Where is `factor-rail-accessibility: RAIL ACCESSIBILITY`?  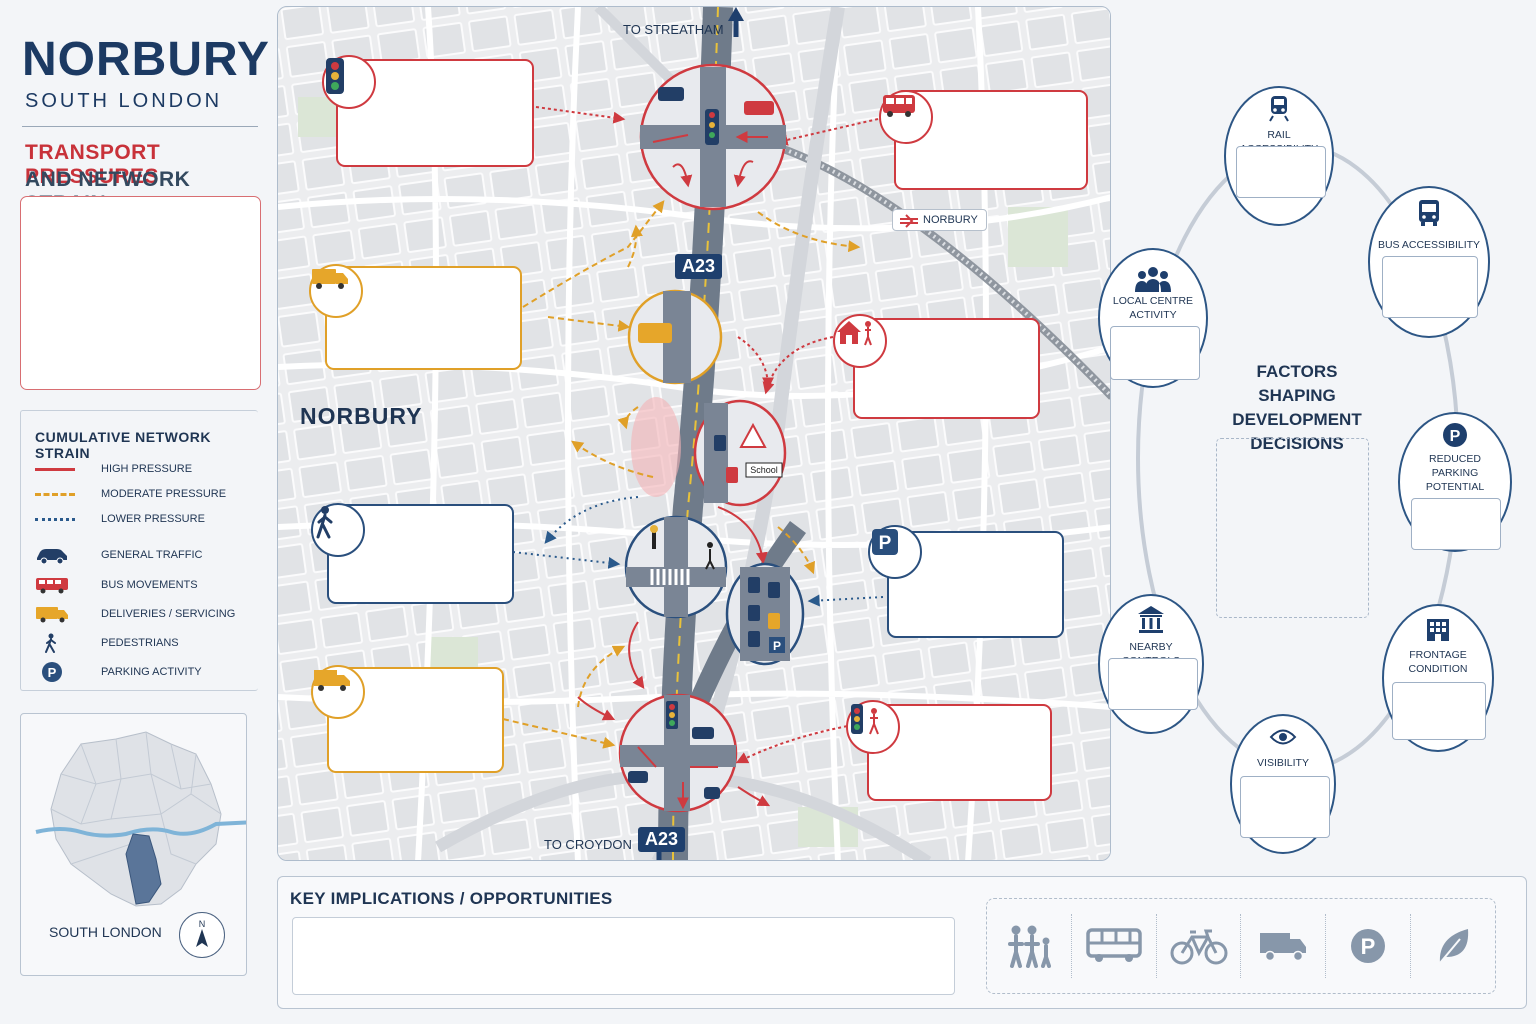
factor-rail-accessibility: RAIL ACCESSIBILITY is located at coordinates (1279, 156).